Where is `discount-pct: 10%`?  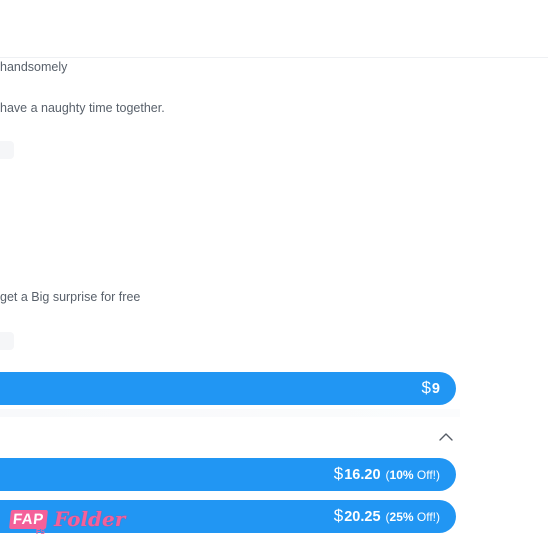
discount-pct: 10% is located at coordinates (401, 474).